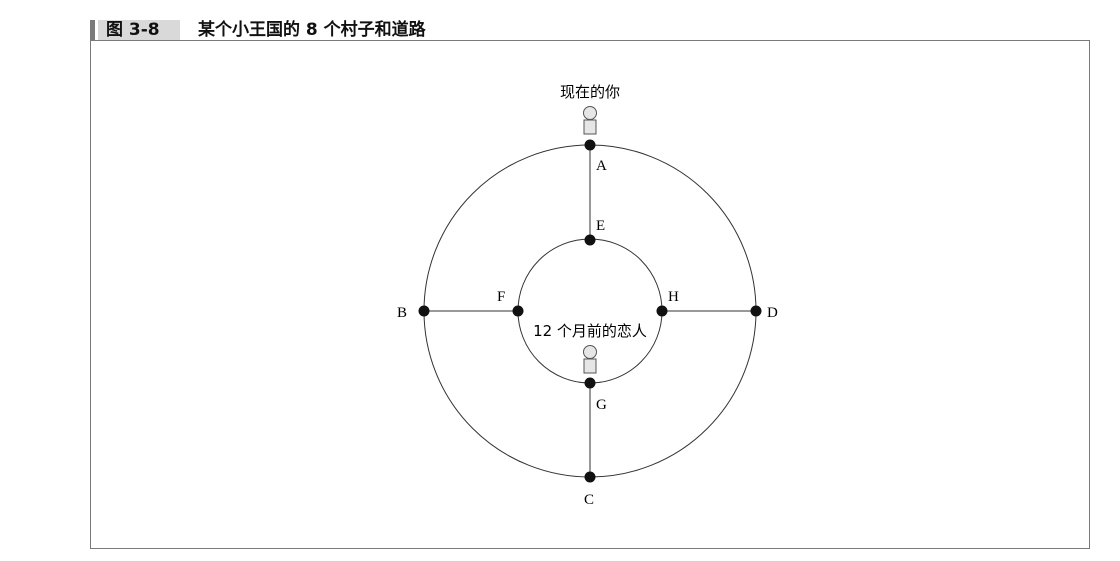 This screenshot has height=561, width=1120. What do you see at coordinates (662, 311) in the screenshot?
I see `village-node-h` at bounding box center [662, 311].